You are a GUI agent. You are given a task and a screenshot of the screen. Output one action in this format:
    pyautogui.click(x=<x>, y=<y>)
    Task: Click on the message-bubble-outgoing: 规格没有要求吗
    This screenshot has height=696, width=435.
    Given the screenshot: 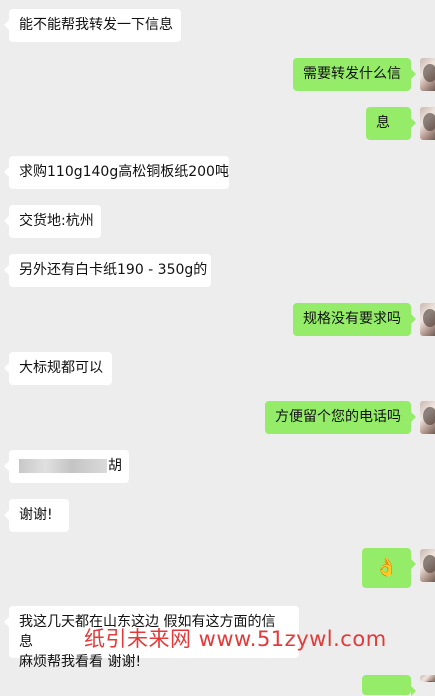 What is the action you would take?
    pyautogui.click(x=354, y=319)
    